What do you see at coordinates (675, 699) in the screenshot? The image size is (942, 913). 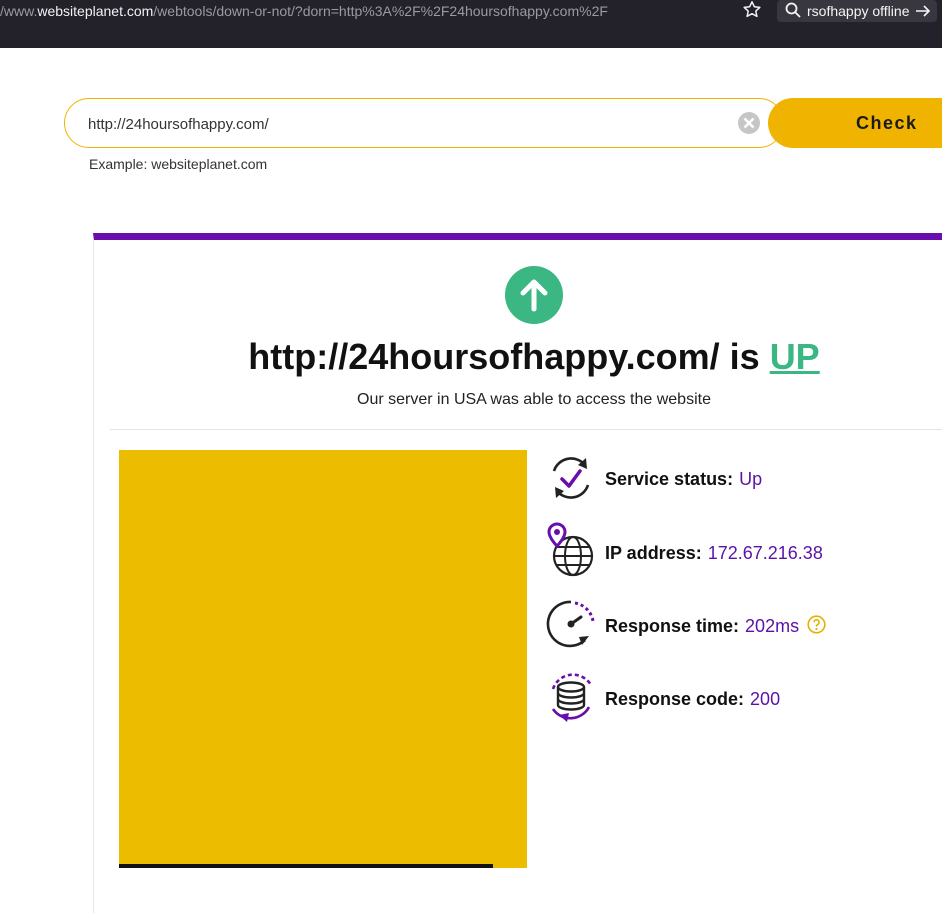 I see `response-code-label-text: Response code:` at bounding box center [675, 699].